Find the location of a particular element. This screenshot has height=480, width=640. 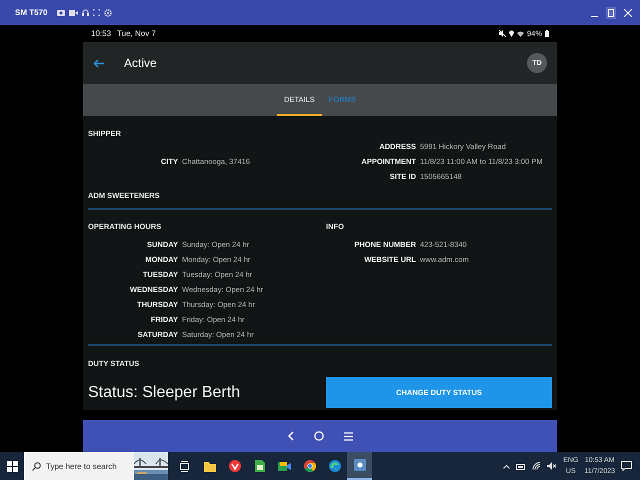

settings-icon is located at coordinates (108, 12).